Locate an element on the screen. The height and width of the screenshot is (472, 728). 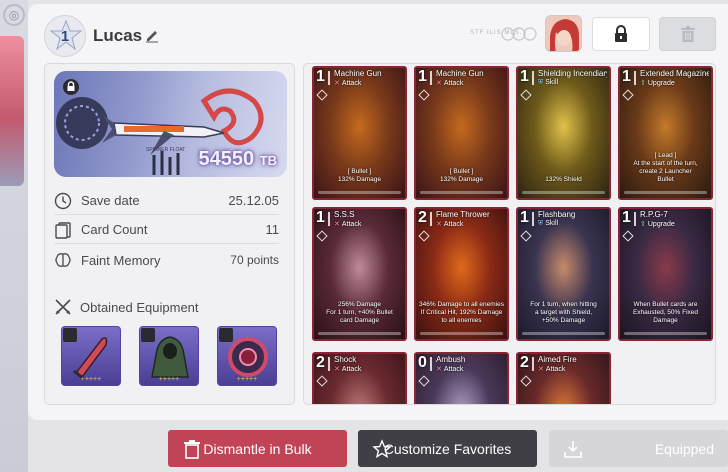
card-description-line: At the start of the turn, is located at coordinates (665, 163).